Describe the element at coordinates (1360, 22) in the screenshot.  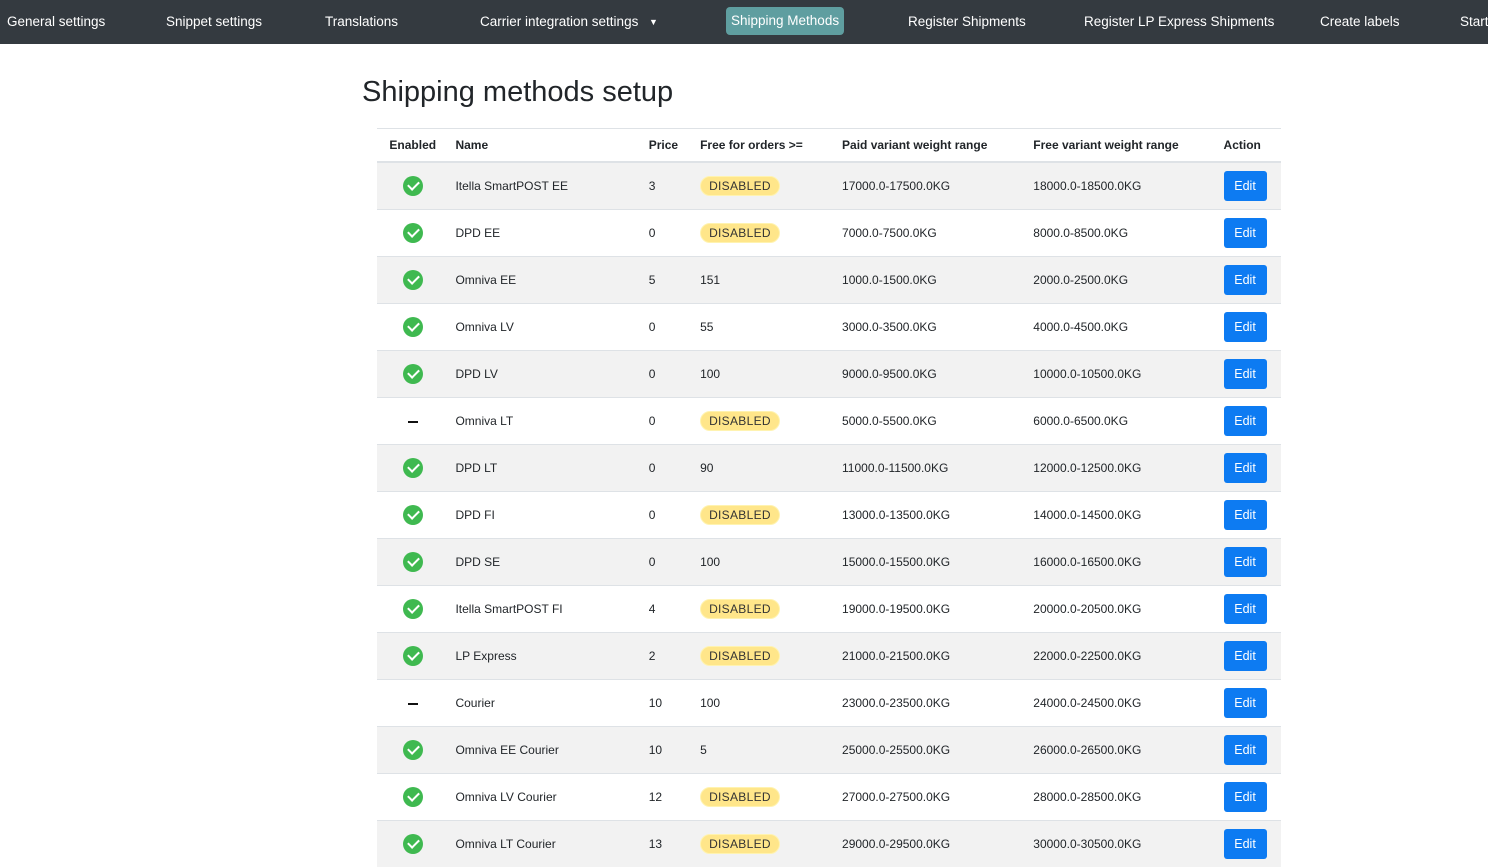
I see `nav-create-labels: Create labels` at that location.